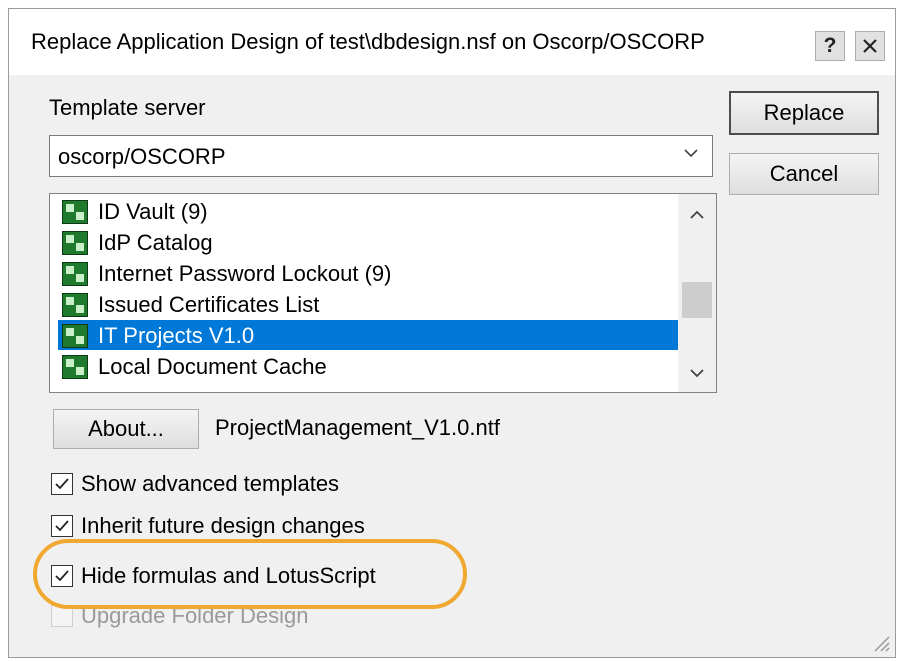  I want to click on chevron-up-icon, so click(697, 215).